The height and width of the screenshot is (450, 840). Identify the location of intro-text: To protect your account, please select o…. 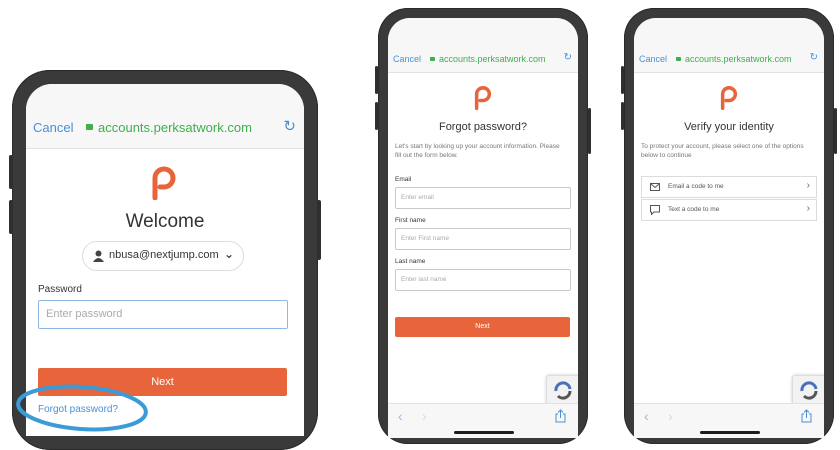
(722, 151).